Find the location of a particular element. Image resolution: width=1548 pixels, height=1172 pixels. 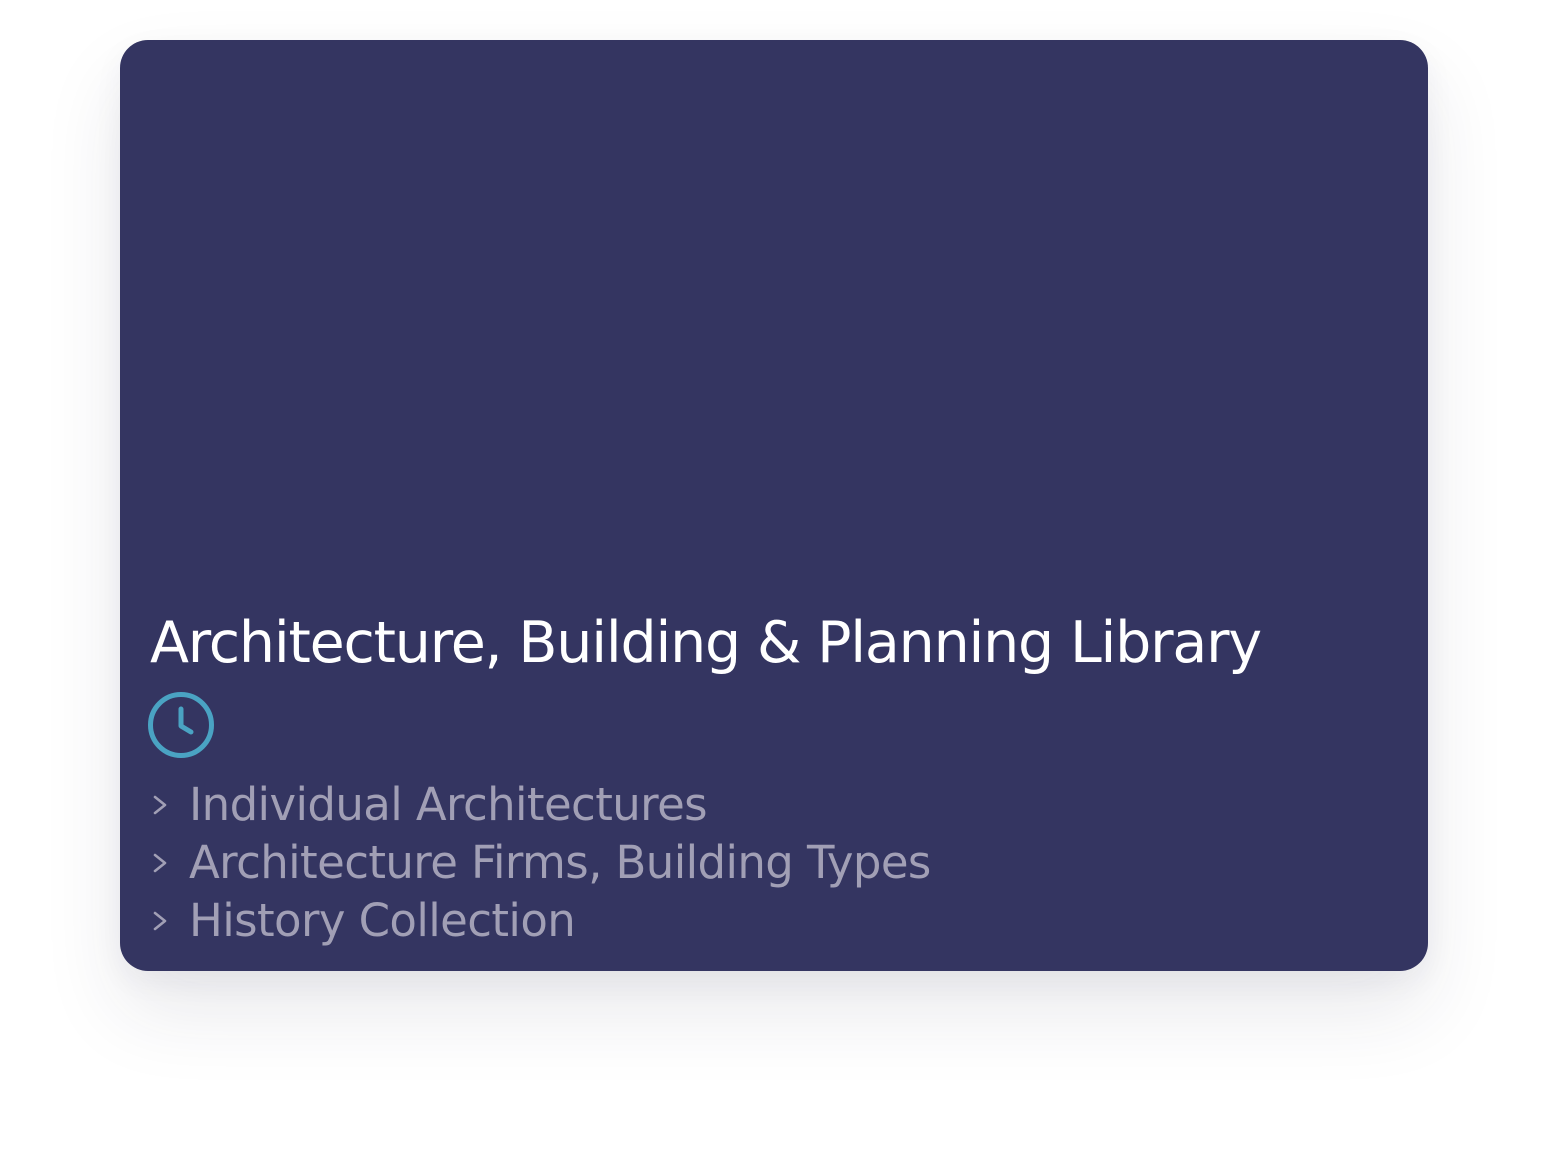

link-history-collection: History Collection is located at coordinates (540, 921).